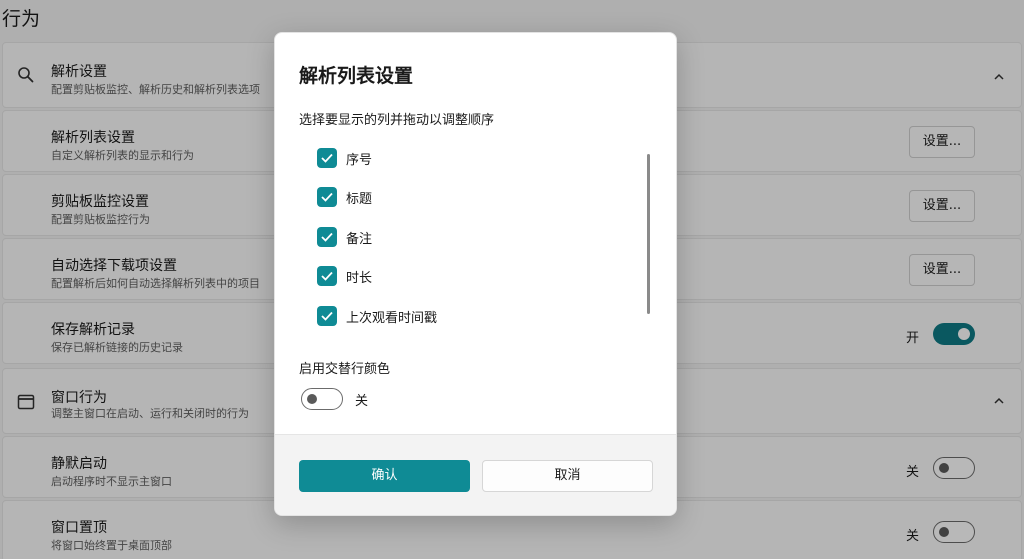 The image size is (1024, 559). Describe the element at coordinates (356, 76) in the screenshot. I see `dialog-title: 解析列表设置` at that location.